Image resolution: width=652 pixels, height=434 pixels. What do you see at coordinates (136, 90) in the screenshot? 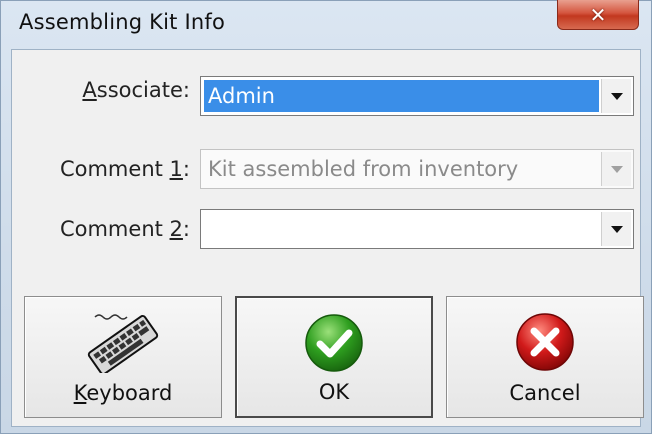
I see `associate-label: Associate:` at bounding box center [136, 90].